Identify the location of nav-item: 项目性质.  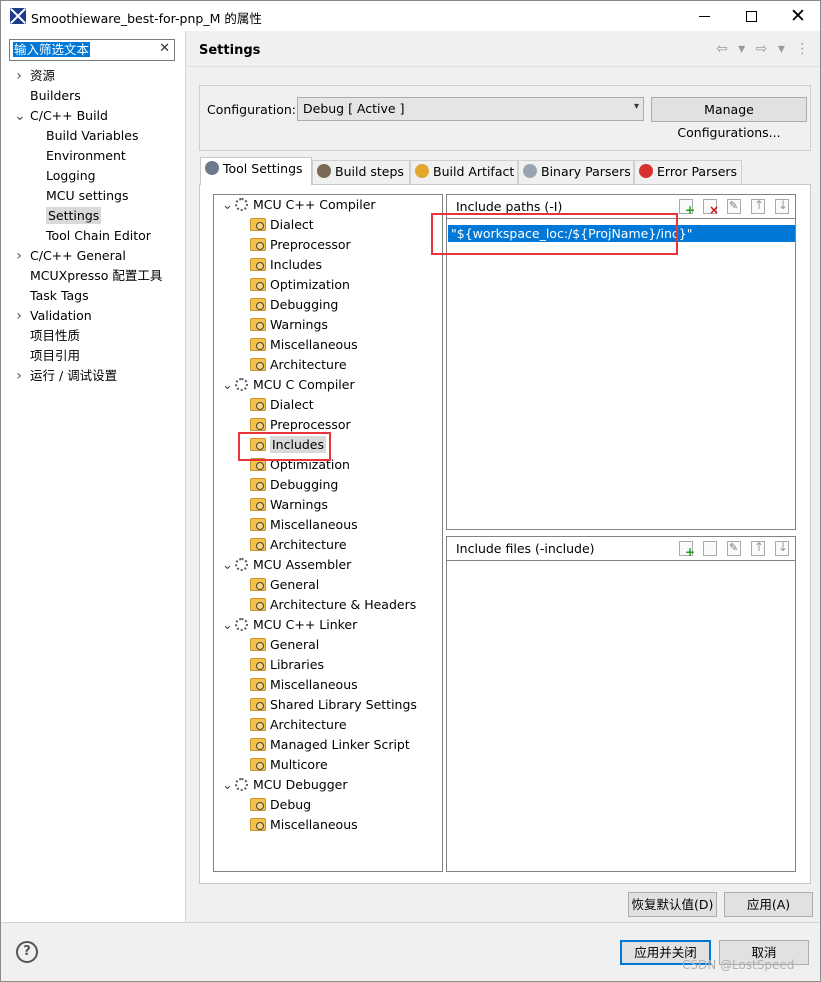
(55, 336).